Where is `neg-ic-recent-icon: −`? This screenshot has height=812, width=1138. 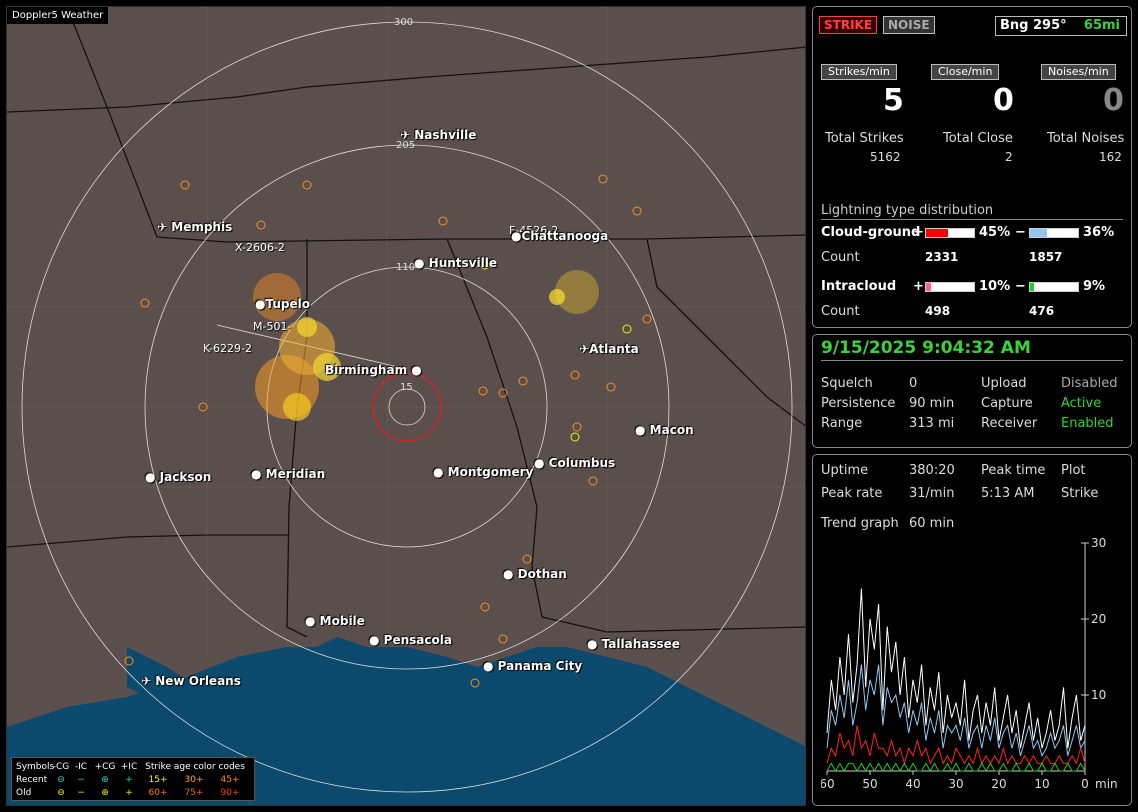
neg-ic-recent-icon: − is located at coordinates (81, 779).